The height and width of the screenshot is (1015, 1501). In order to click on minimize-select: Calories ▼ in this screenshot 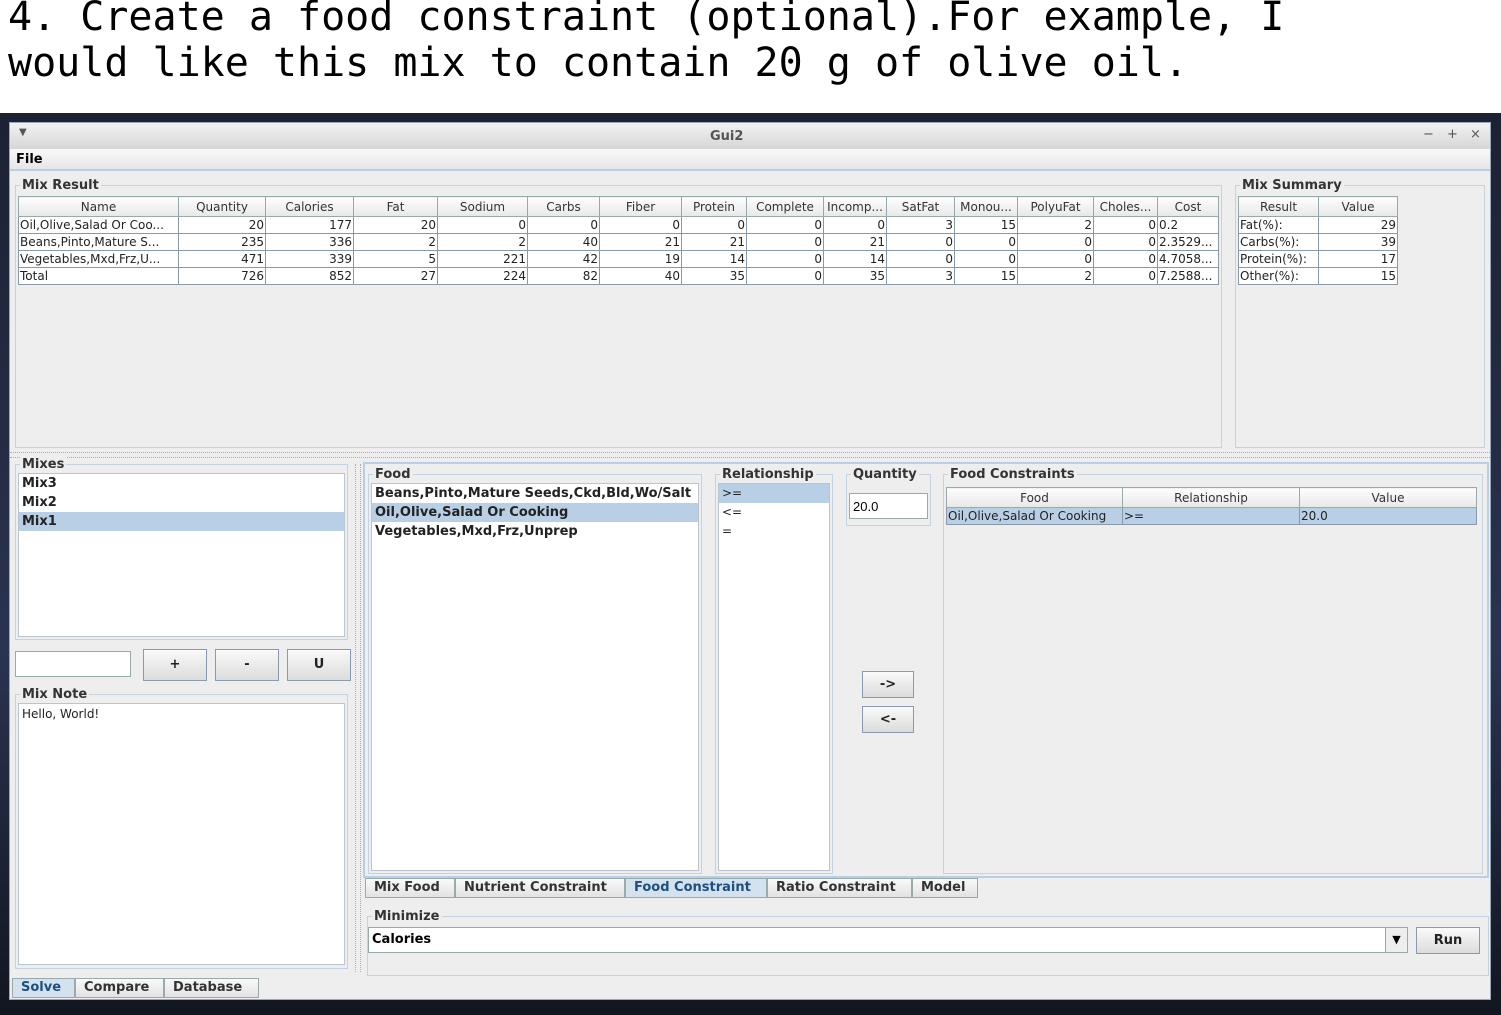, I will do `click(888, 940)`.